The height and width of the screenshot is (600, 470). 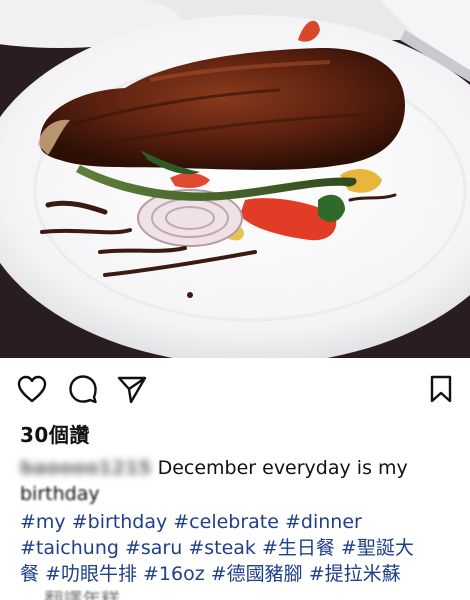 What do you see at coordinates (242, 574) in the screenshot?
I see `hashtag-line: 餐 #叻眼牛排 #16oz #德國豬腳 #提拉米蘇` at bounding box center [242, 574].